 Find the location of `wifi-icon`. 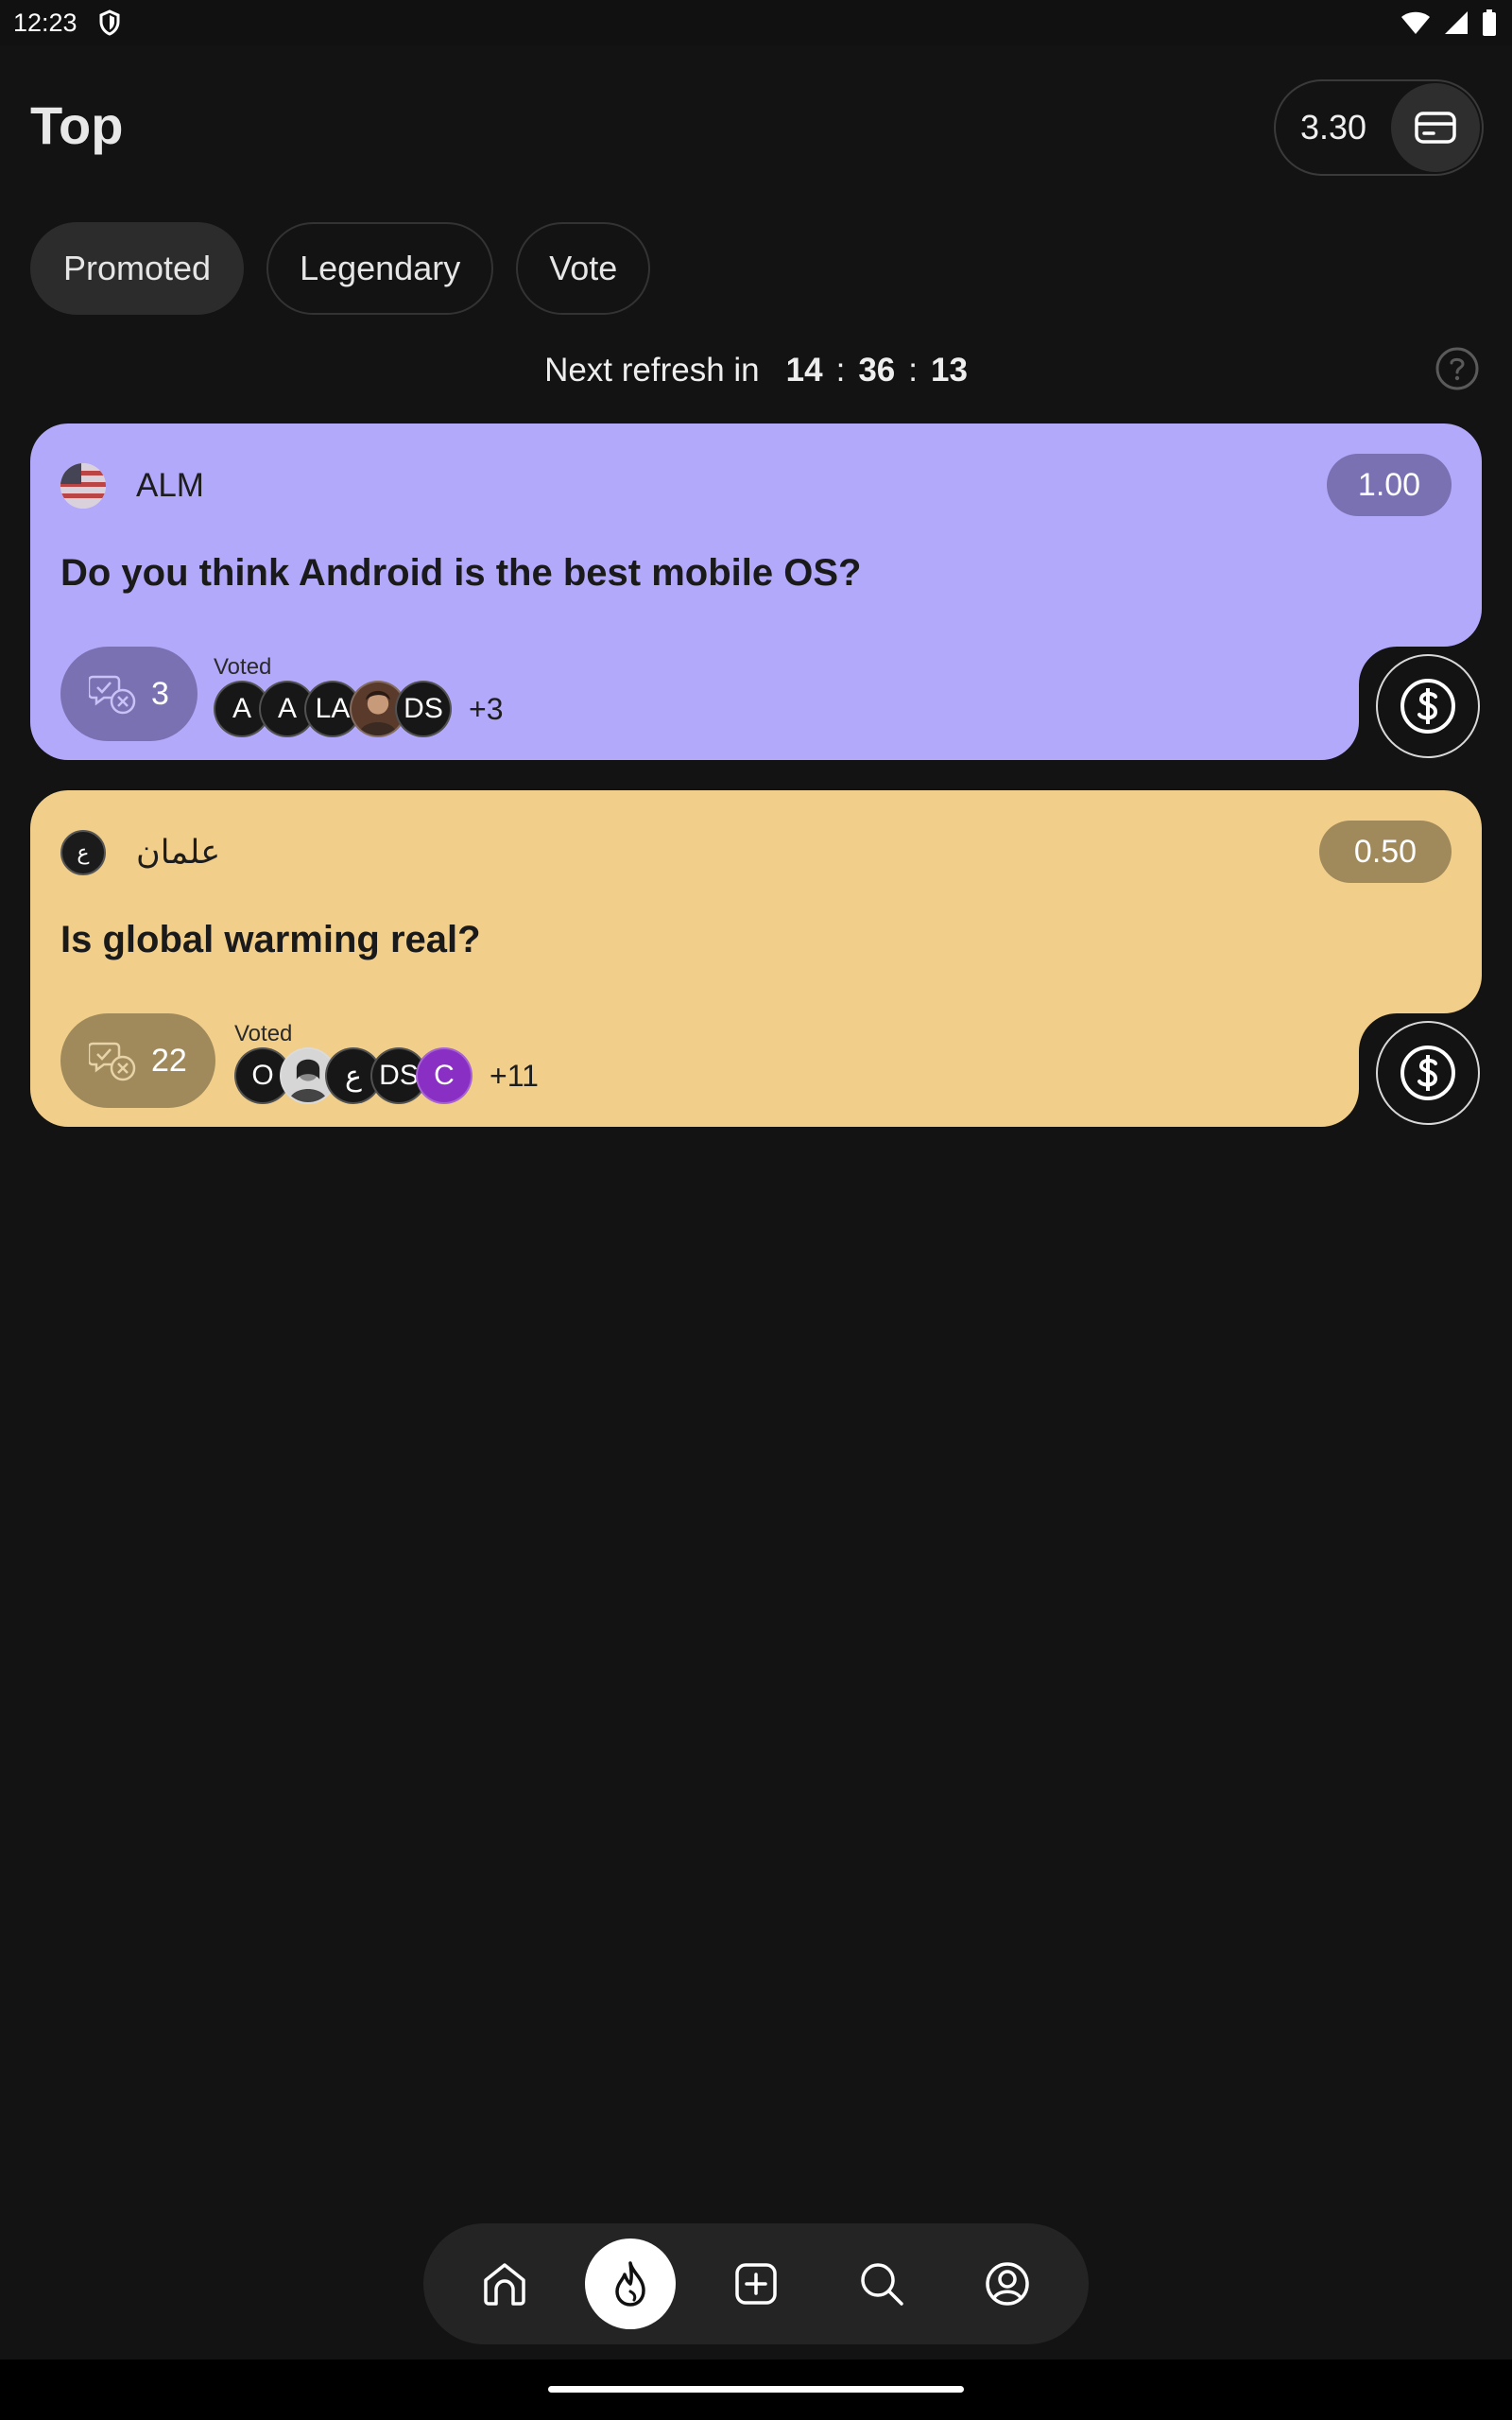

wifi-icon is located at coordinates (1415, 22).